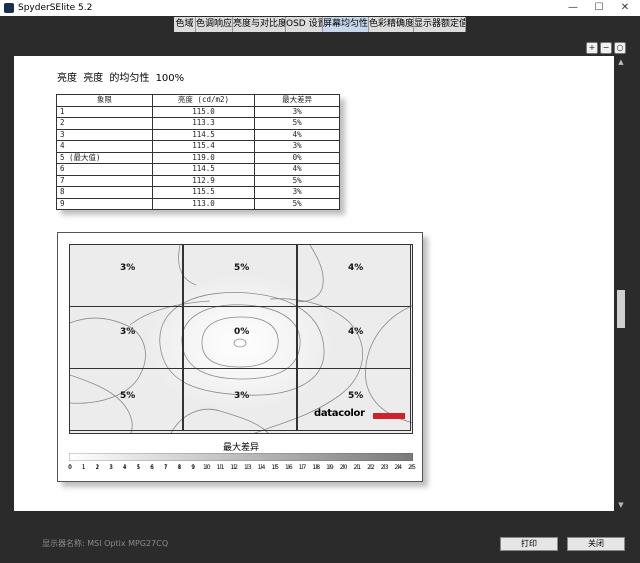  What do you see at coordinates (596, 544) in the screenshot?
I see `close-button: 关闭` at bounding box center [596, 544].